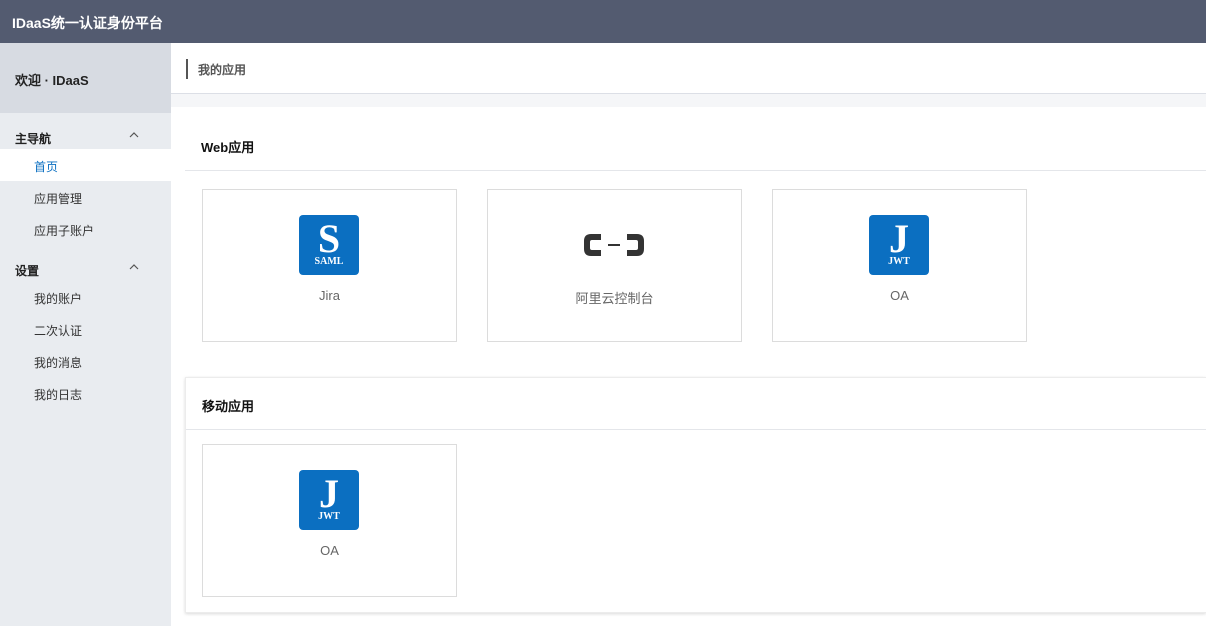 The height and width of the screenshot is (626, 1206). I want to click on aliyun-logo-icon, so click(614, 245).